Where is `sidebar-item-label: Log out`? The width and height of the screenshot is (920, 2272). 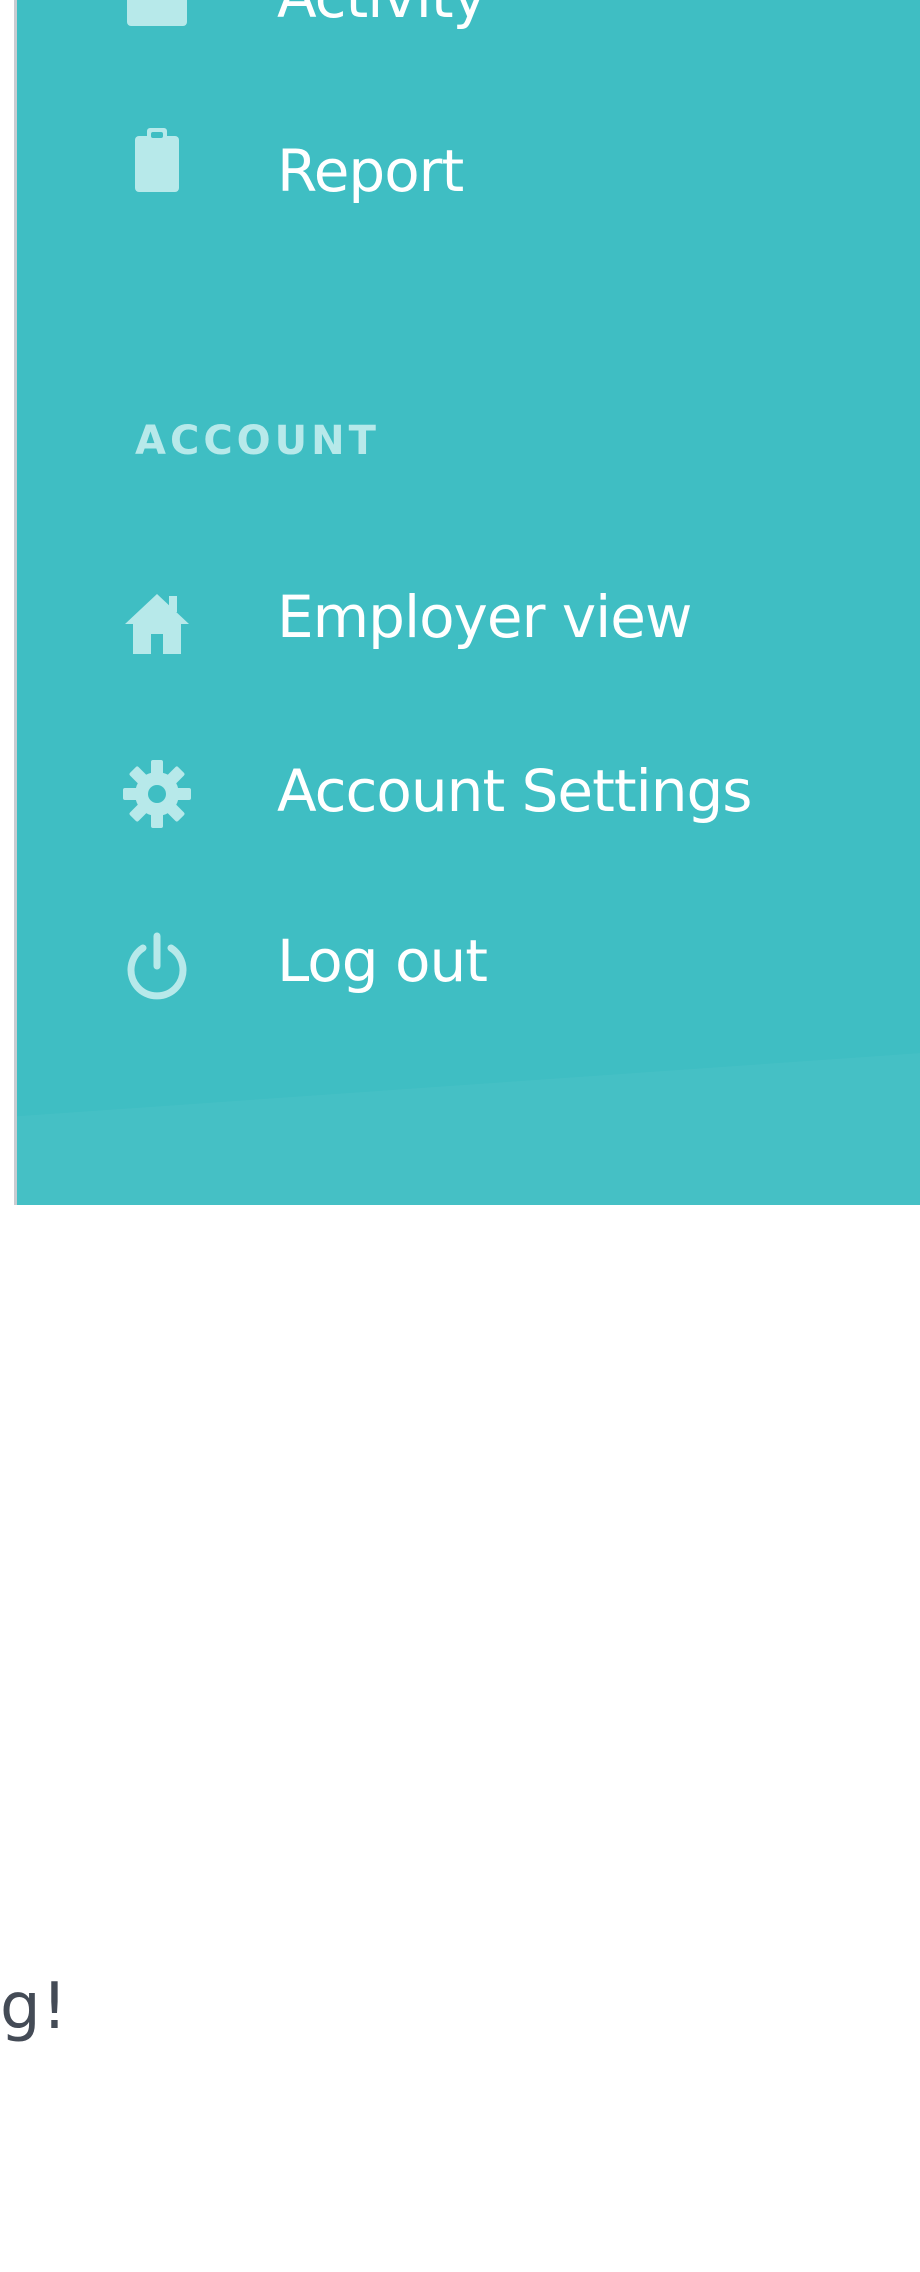 sidebar-item-label: Log out is located at coordinates (382, 961).